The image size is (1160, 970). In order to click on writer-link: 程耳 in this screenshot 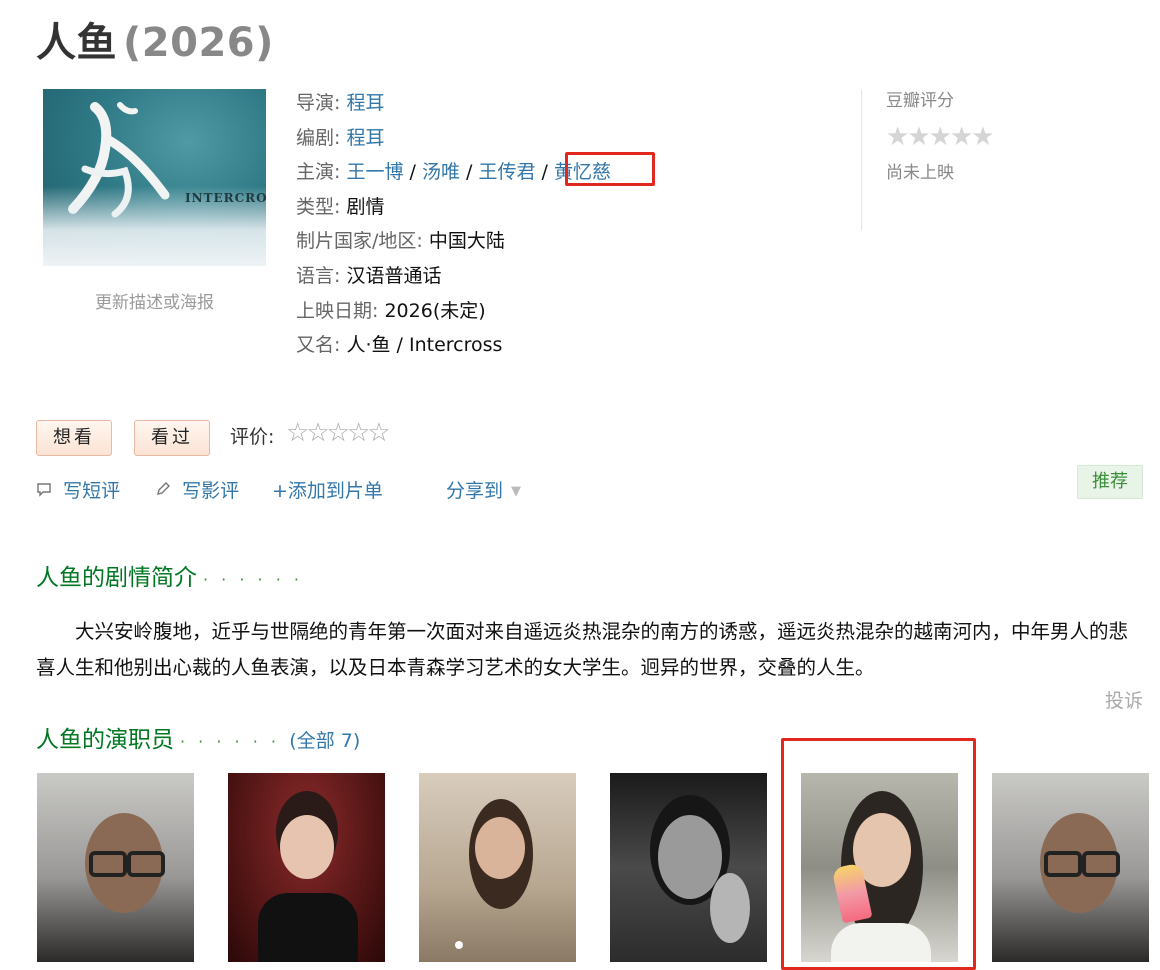, I will do `click(365, 138)`.